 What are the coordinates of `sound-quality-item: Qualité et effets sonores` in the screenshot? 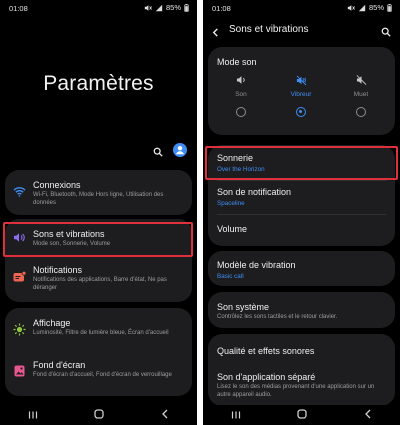 It's located at (303, 351).